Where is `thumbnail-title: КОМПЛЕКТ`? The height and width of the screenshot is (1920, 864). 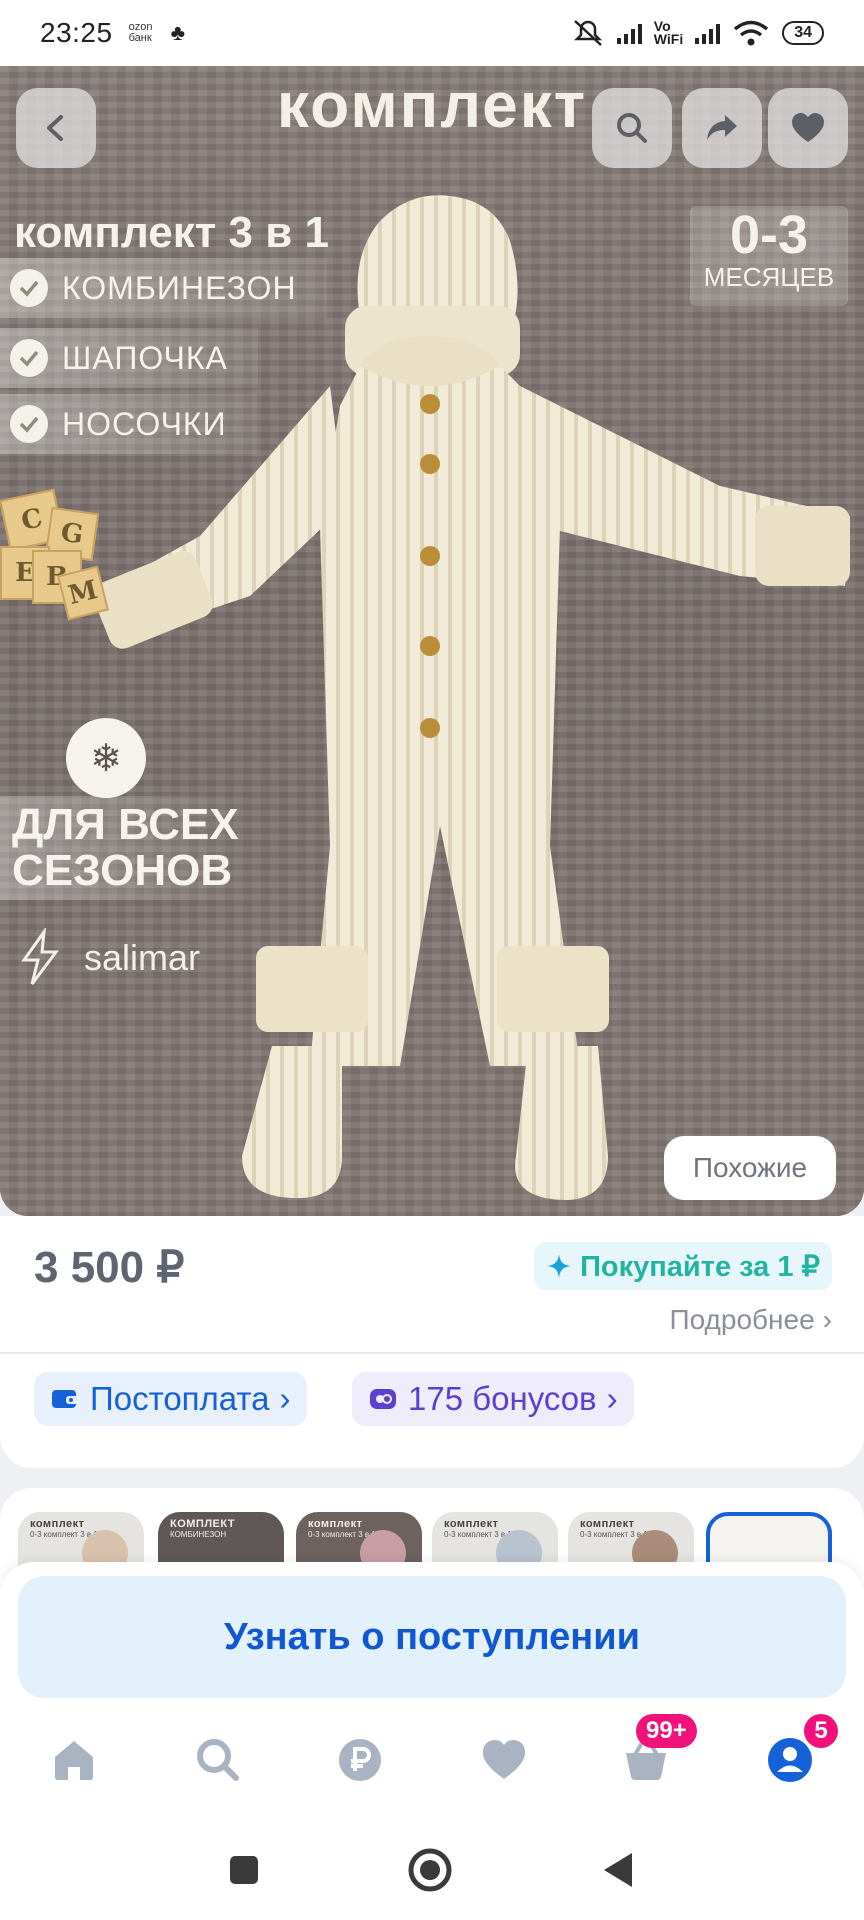 thumbnail-title: КОМПЛЕКТ is located at coordinates (203, 1524).